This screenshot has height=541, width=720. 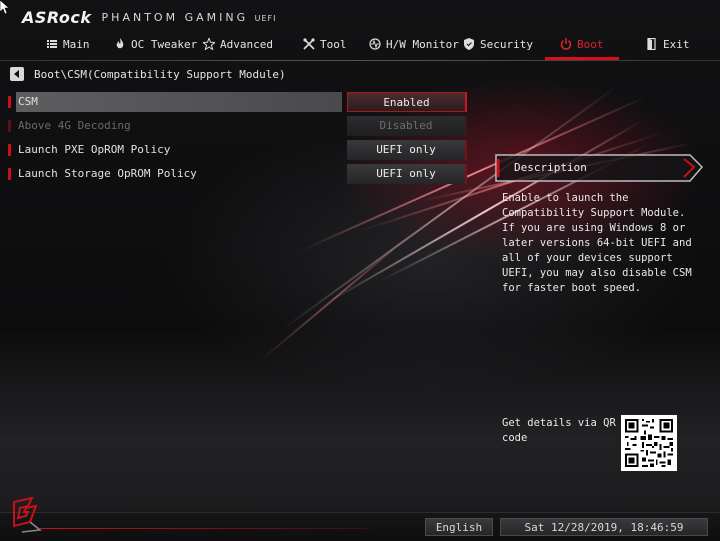 I want to click on shield-icon, so click(x=469, y=44).